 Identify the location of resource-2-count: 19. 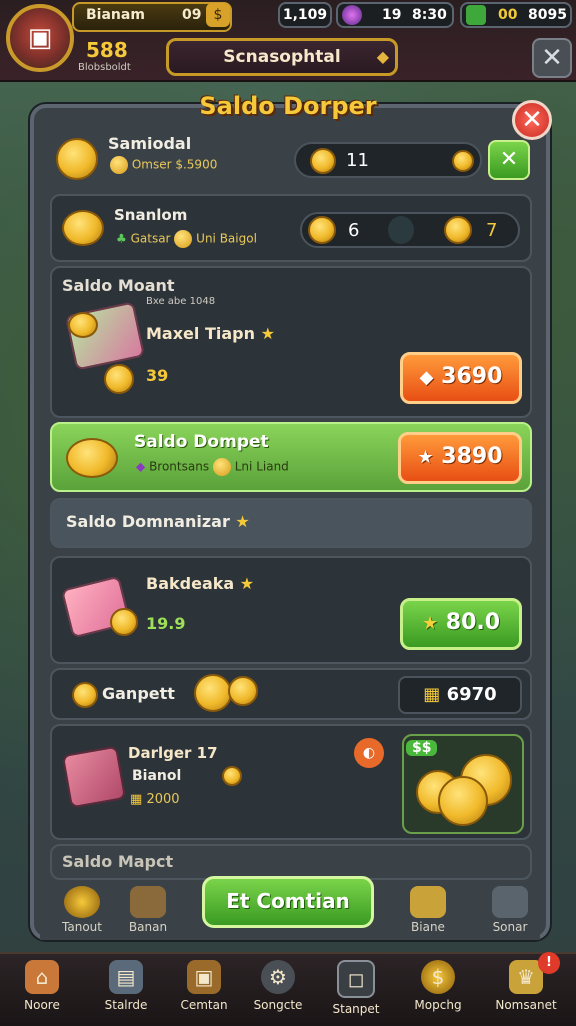
(392, 15).